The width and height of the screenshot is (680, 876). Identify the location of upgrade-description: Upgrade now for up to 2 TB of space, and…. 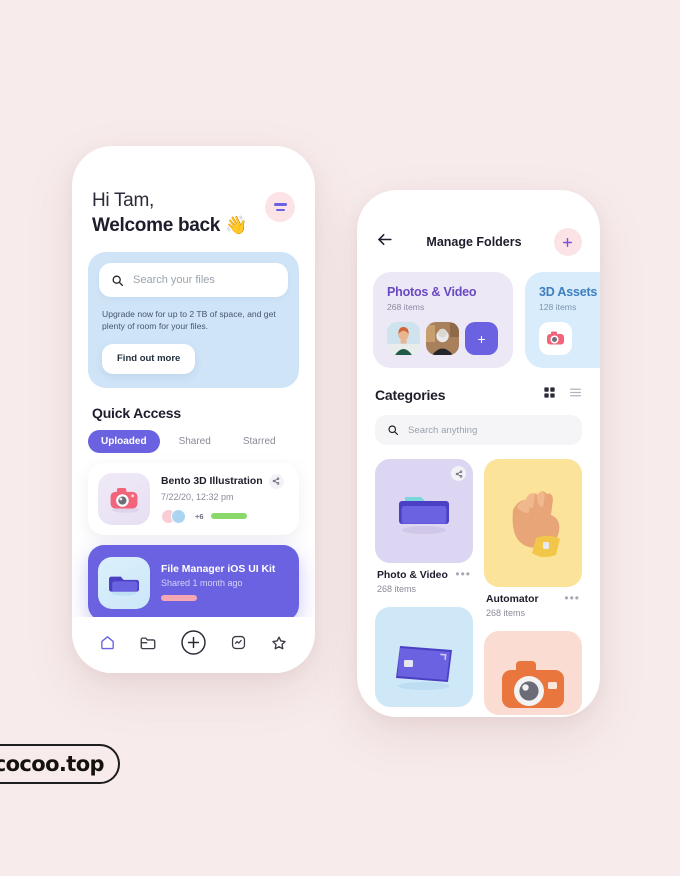
(189, 320).